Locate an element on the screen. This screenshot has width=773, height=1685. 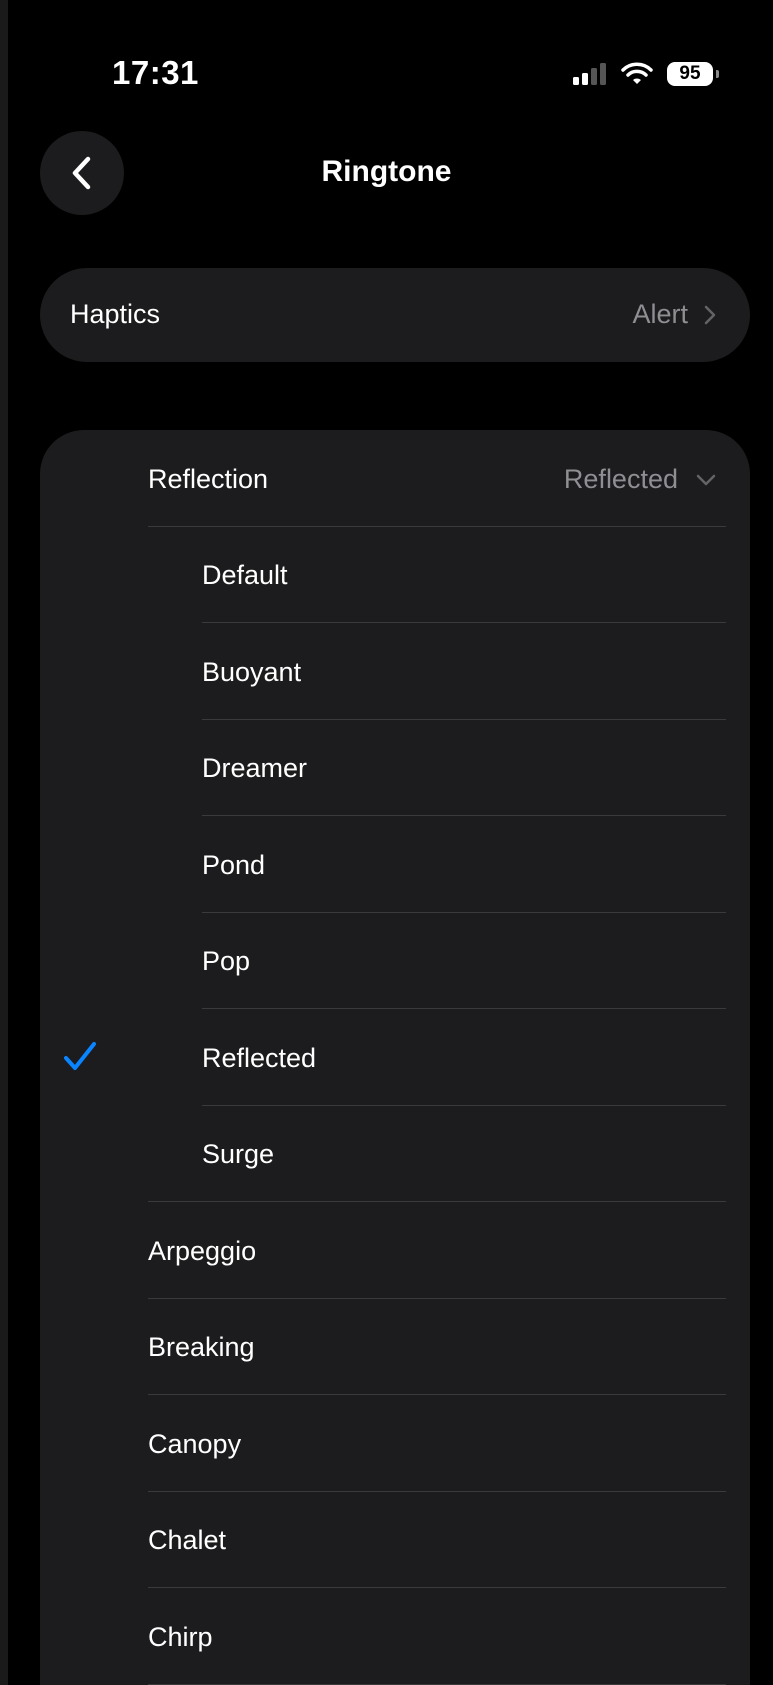
sound-option-label: Default is located at coordinates (245, 575).